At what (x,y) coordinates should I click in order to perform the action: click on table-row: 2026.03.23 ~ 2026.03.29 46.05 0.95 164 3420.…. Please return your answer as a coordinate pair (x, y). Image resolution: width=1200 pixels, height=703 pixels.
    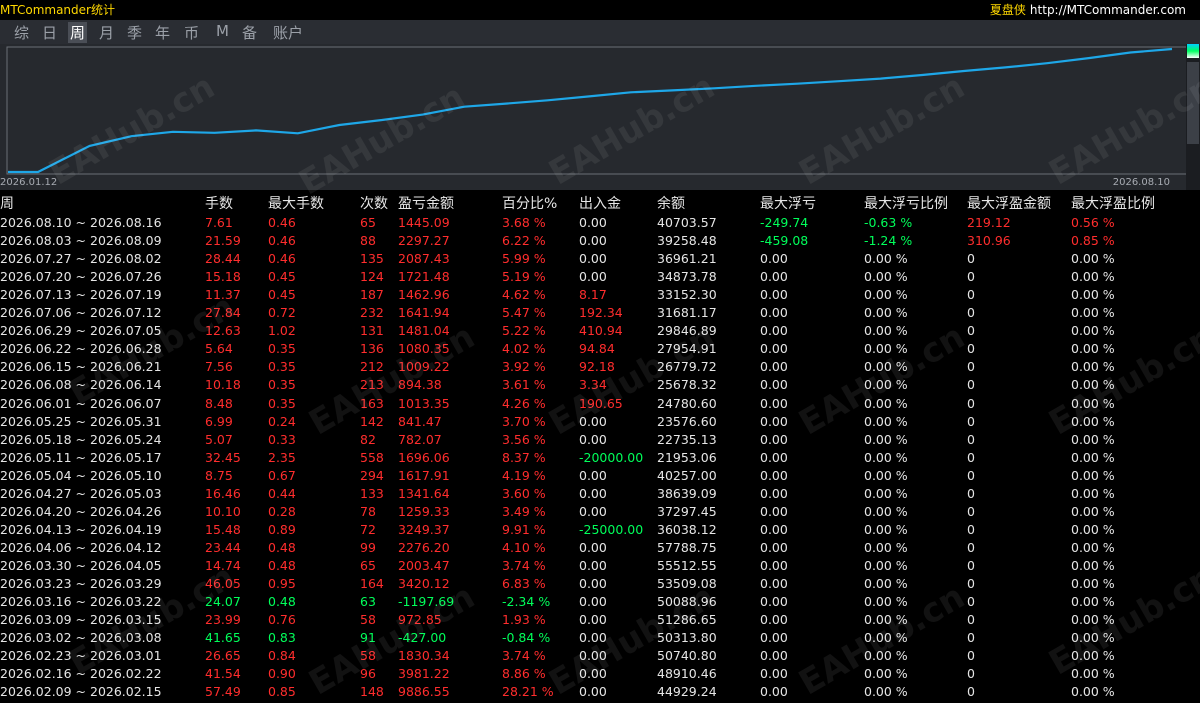
    Looking at the image, I should click on (600, 584).